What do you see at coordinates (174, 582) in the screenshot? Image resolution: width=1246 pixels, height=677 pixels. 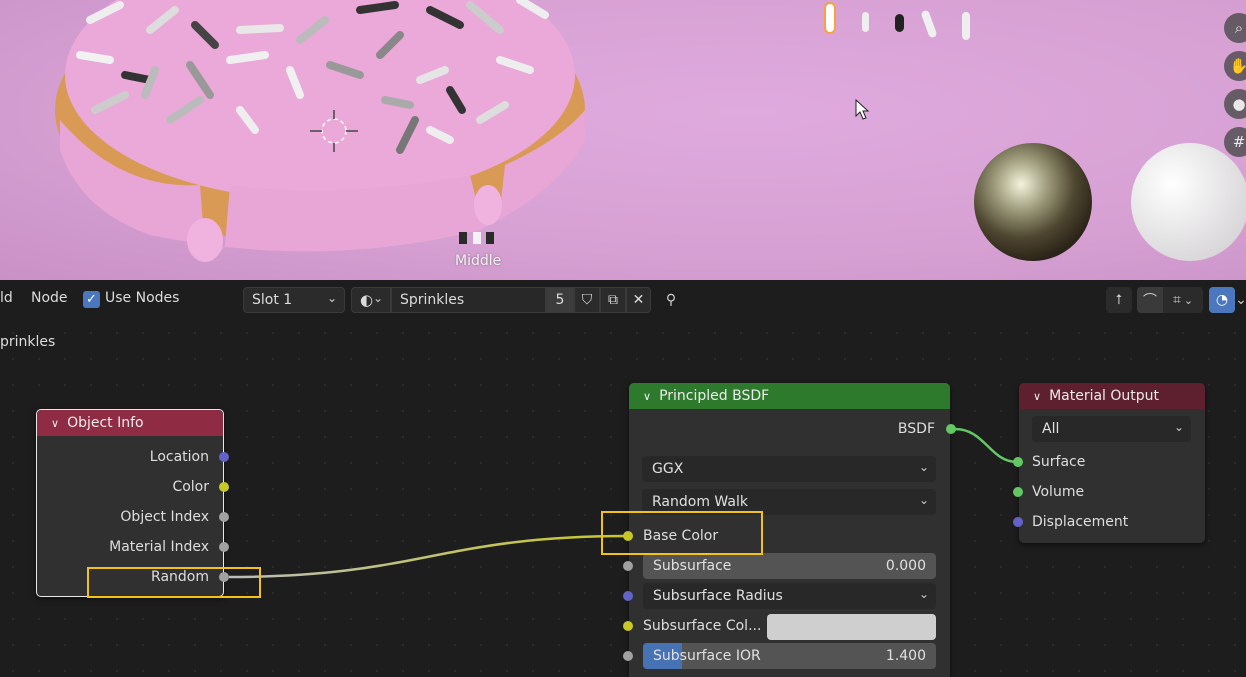 I see `highlight-random` at bounding box center [174, 582].